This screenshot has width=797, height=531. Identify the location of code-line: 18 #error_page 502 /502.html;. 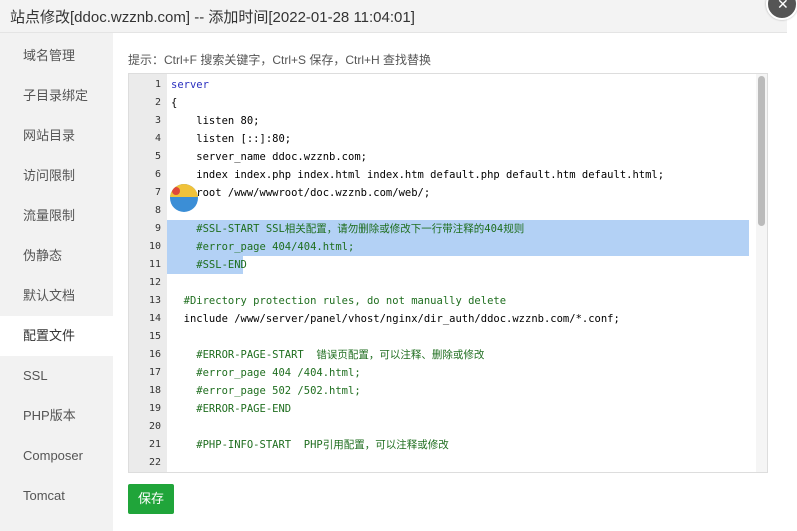
(254, 391).